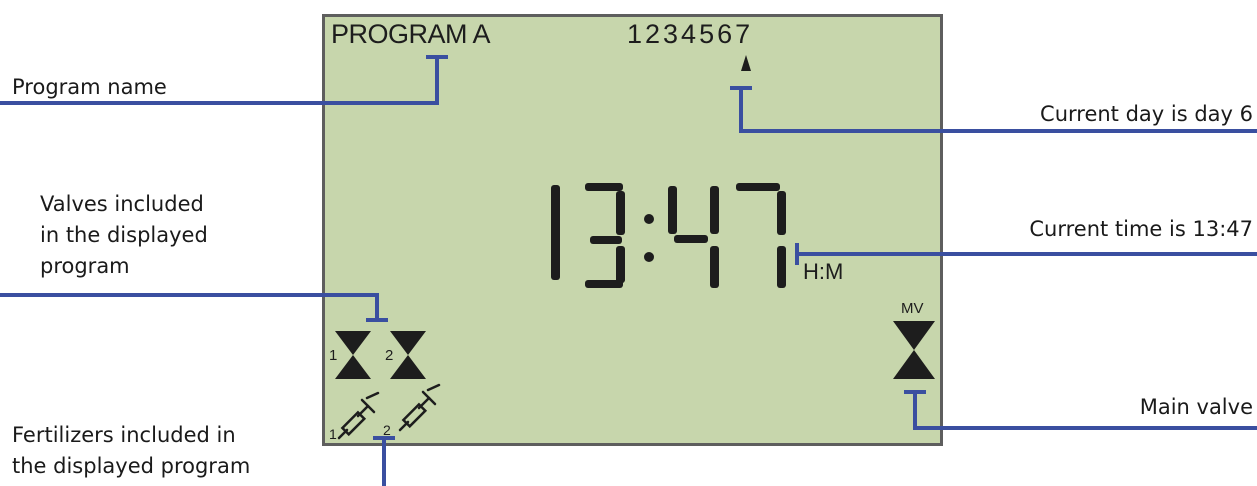 This screenshot has height=486, width=1257. I want to click on caption-line: in the displayed, so click(124, 235).